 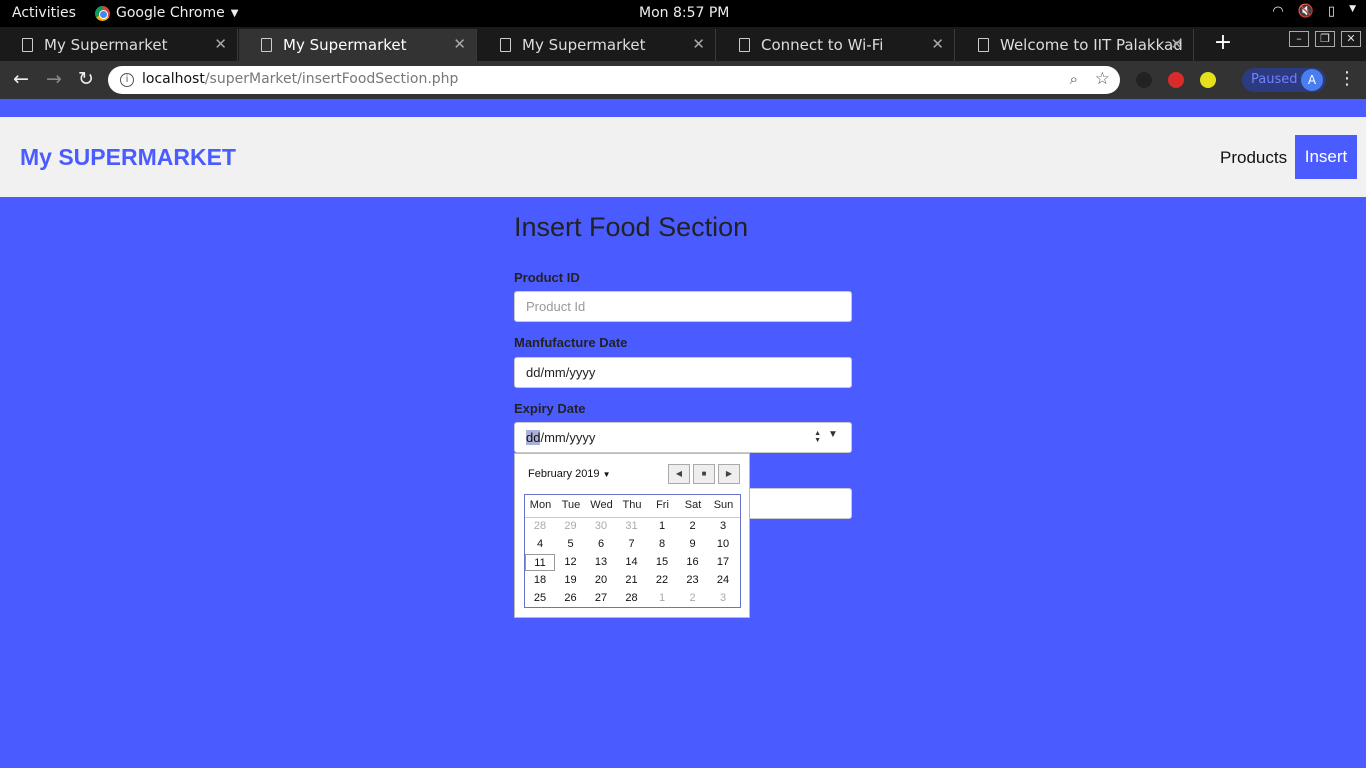 What do you see at coordinates (693, 580) in the screenshot?
I see `calendar-day: 23` at bounding box center [693, 580].